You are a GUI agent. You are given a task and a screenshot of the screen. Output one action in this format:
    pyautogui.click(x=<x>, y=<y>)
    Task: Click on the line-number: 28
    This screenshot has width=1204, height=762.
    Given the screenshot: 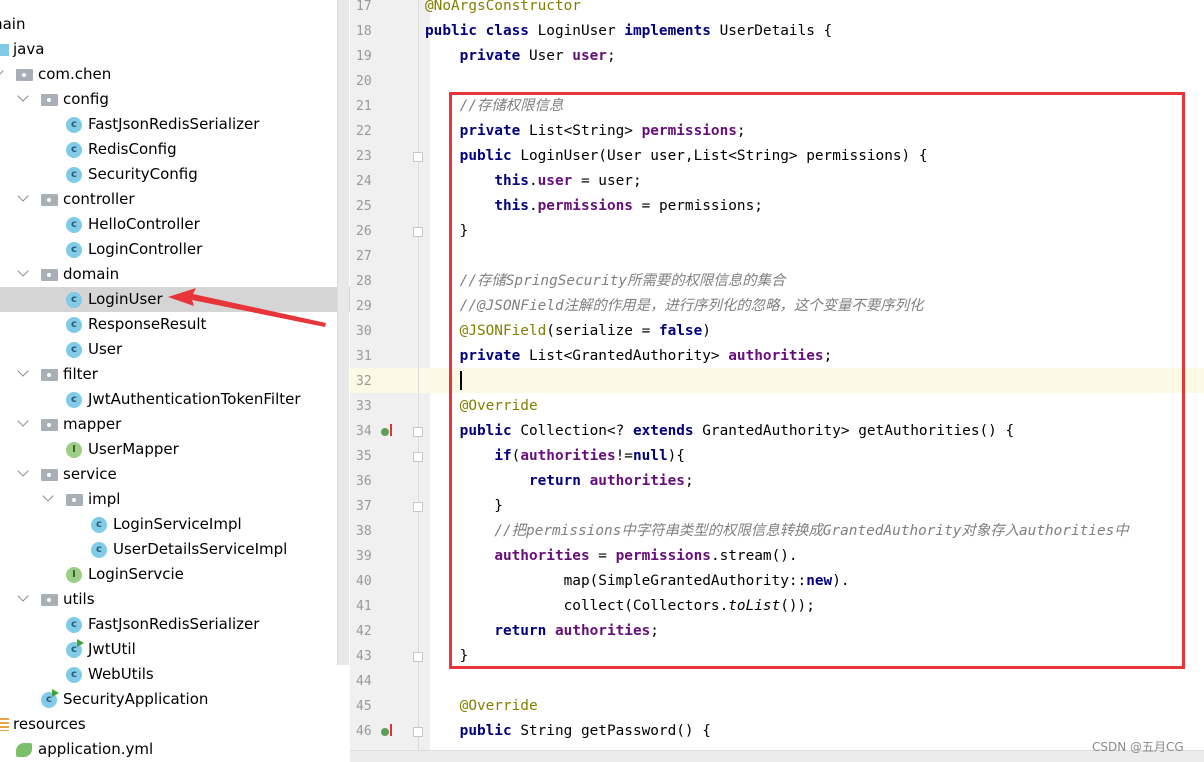 What is the action you would take?
    pyautogui.click(x=364, y=281)
    